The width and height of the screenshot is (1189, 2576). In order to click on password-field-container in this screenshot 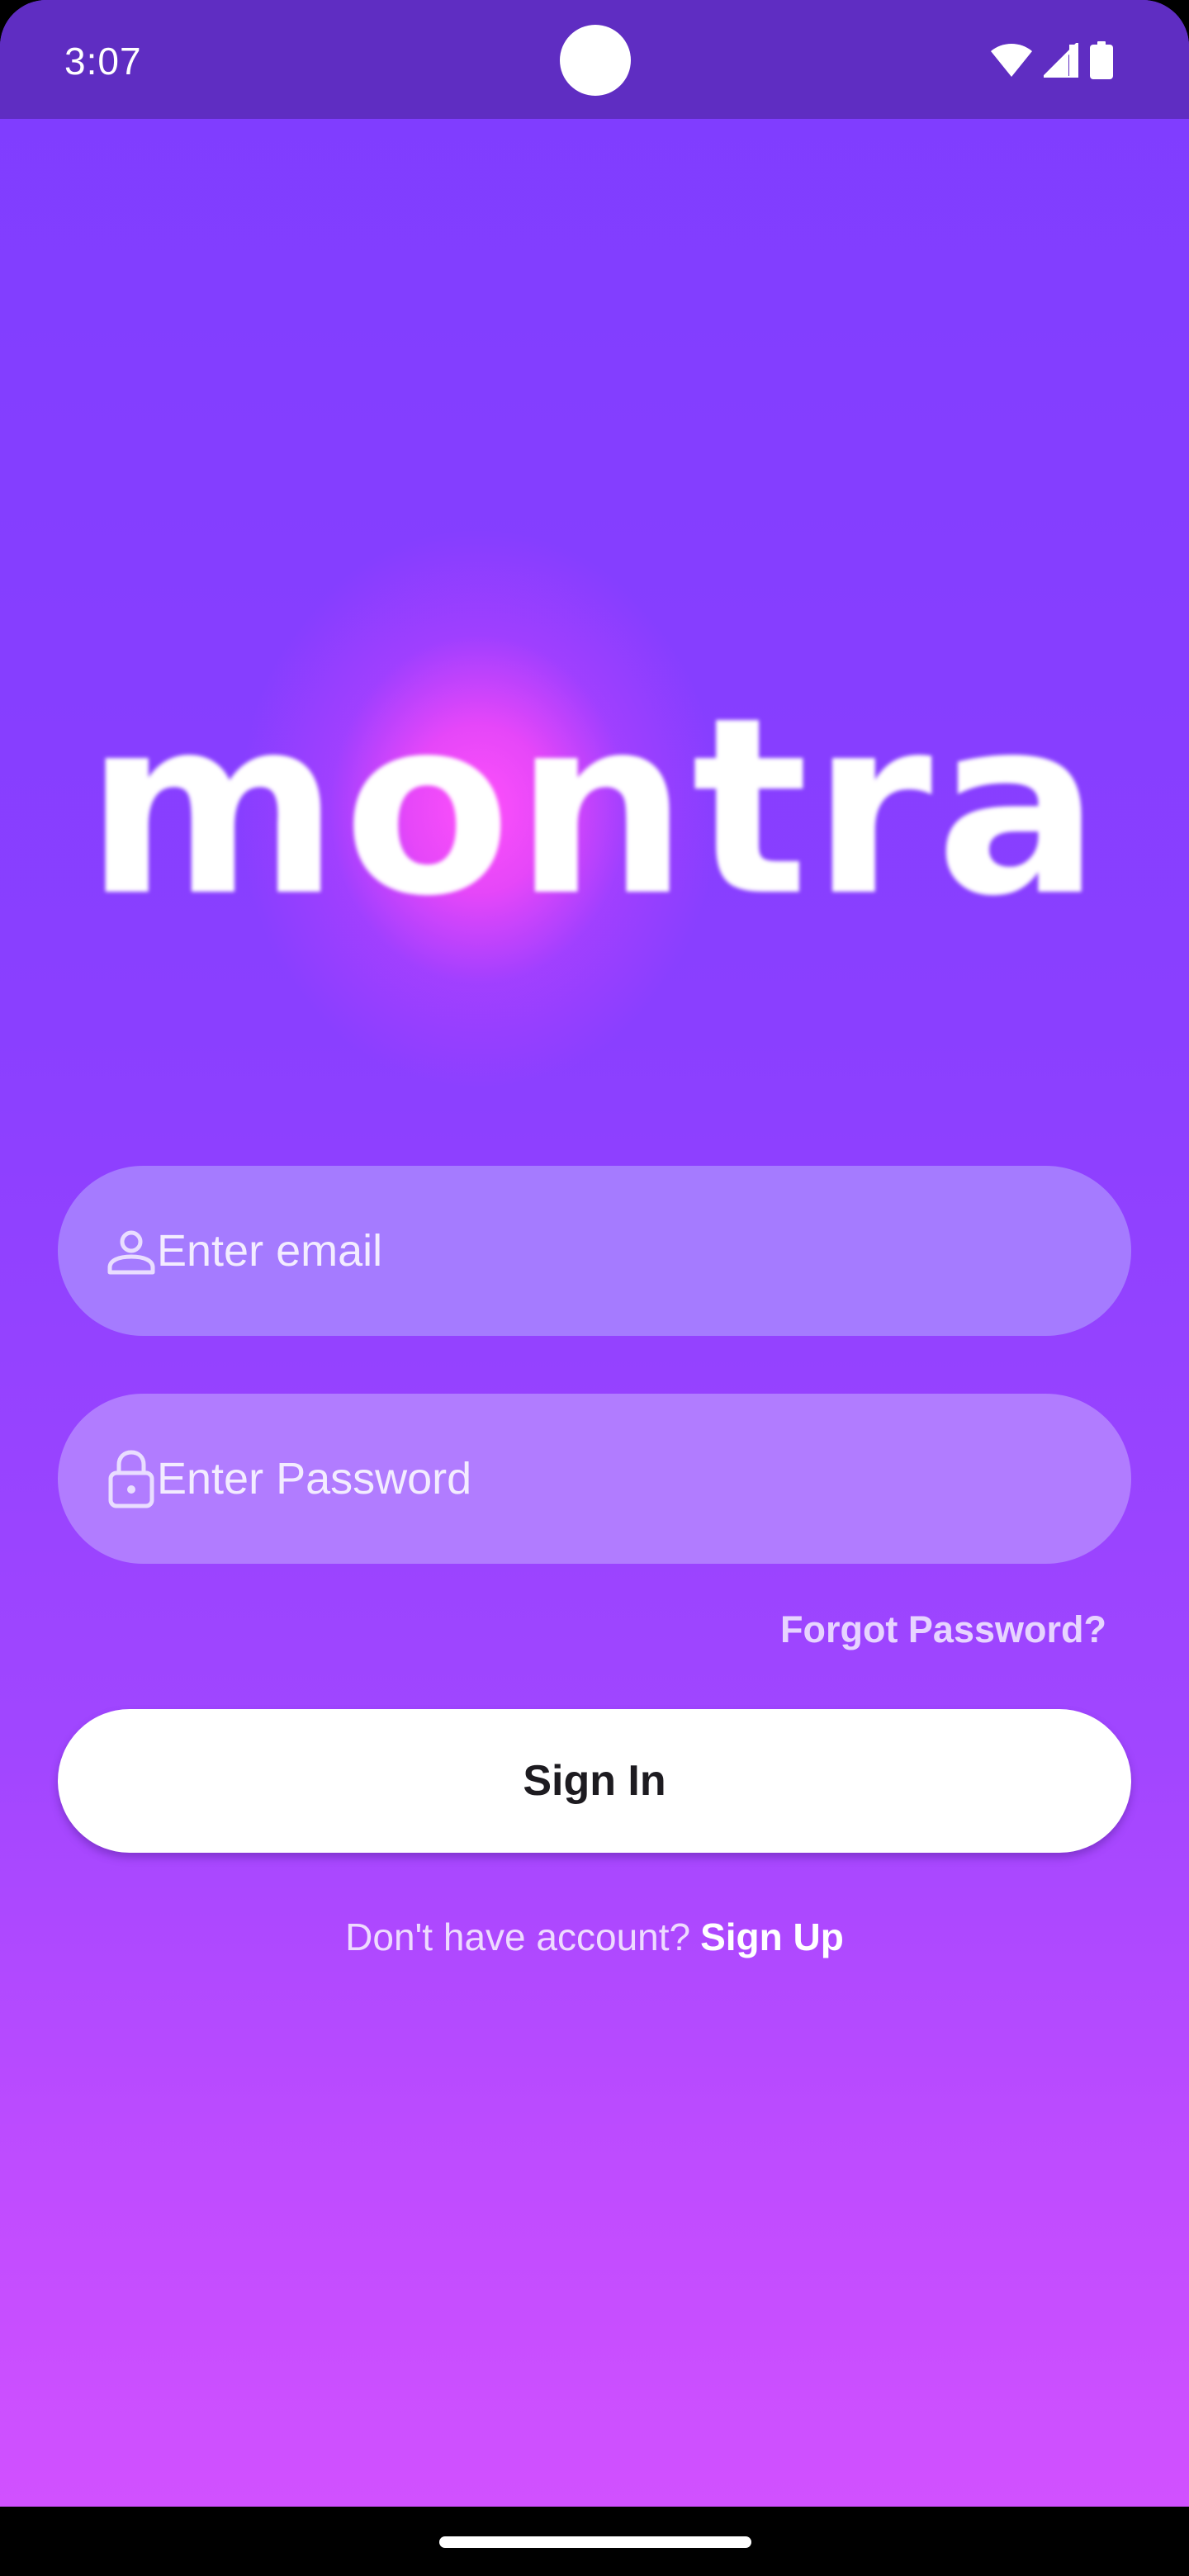, I will do `click(594, 1479)`.